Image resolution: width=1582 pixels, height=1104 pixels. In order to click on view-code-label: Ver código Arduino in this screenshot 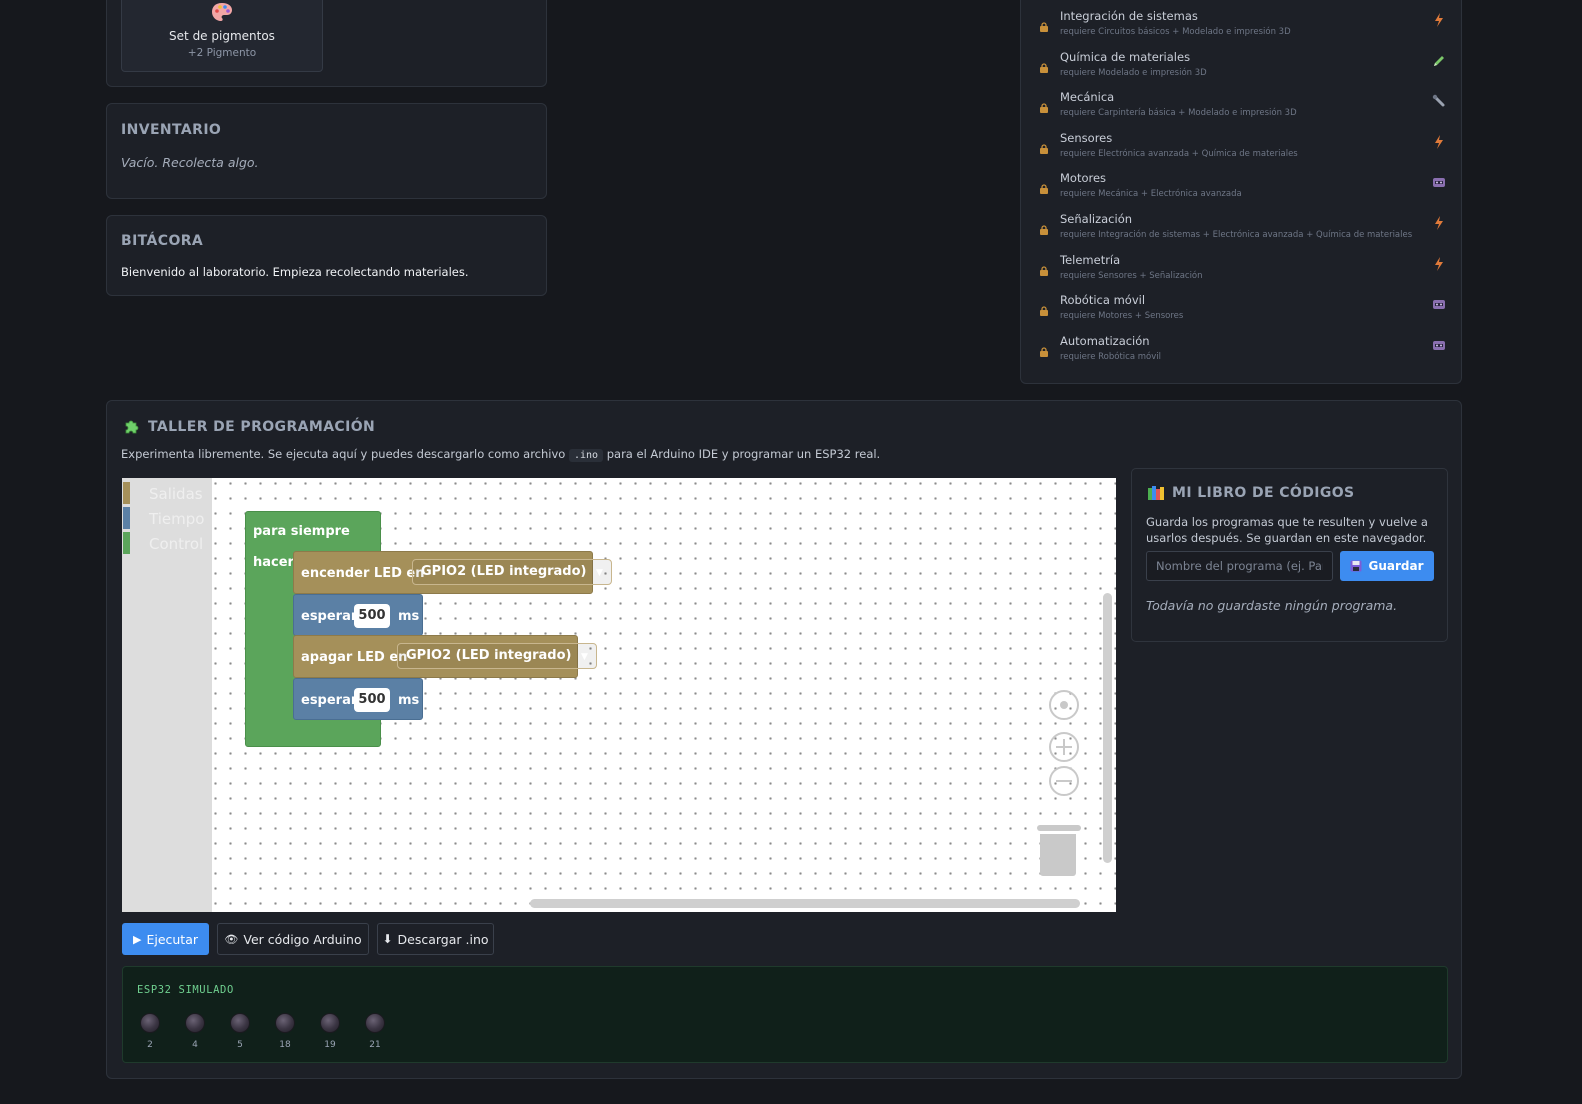, I will do `click(302, 939)`.